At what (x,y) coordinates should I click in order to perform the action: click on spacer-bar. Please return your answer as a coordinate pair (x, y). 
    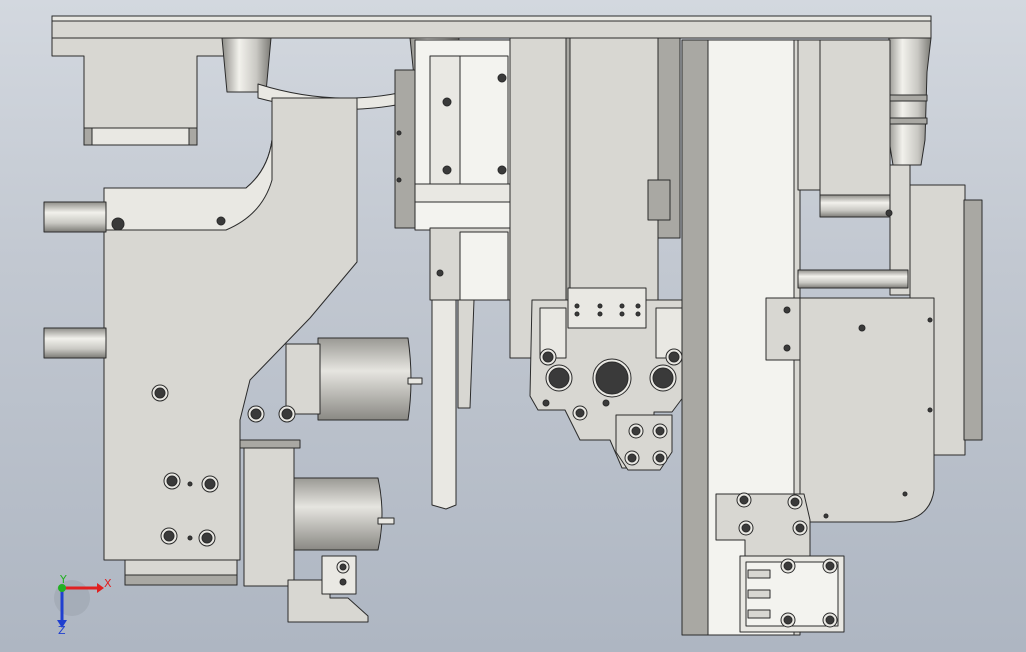
    Looking at the image, I should click on (270, 444).